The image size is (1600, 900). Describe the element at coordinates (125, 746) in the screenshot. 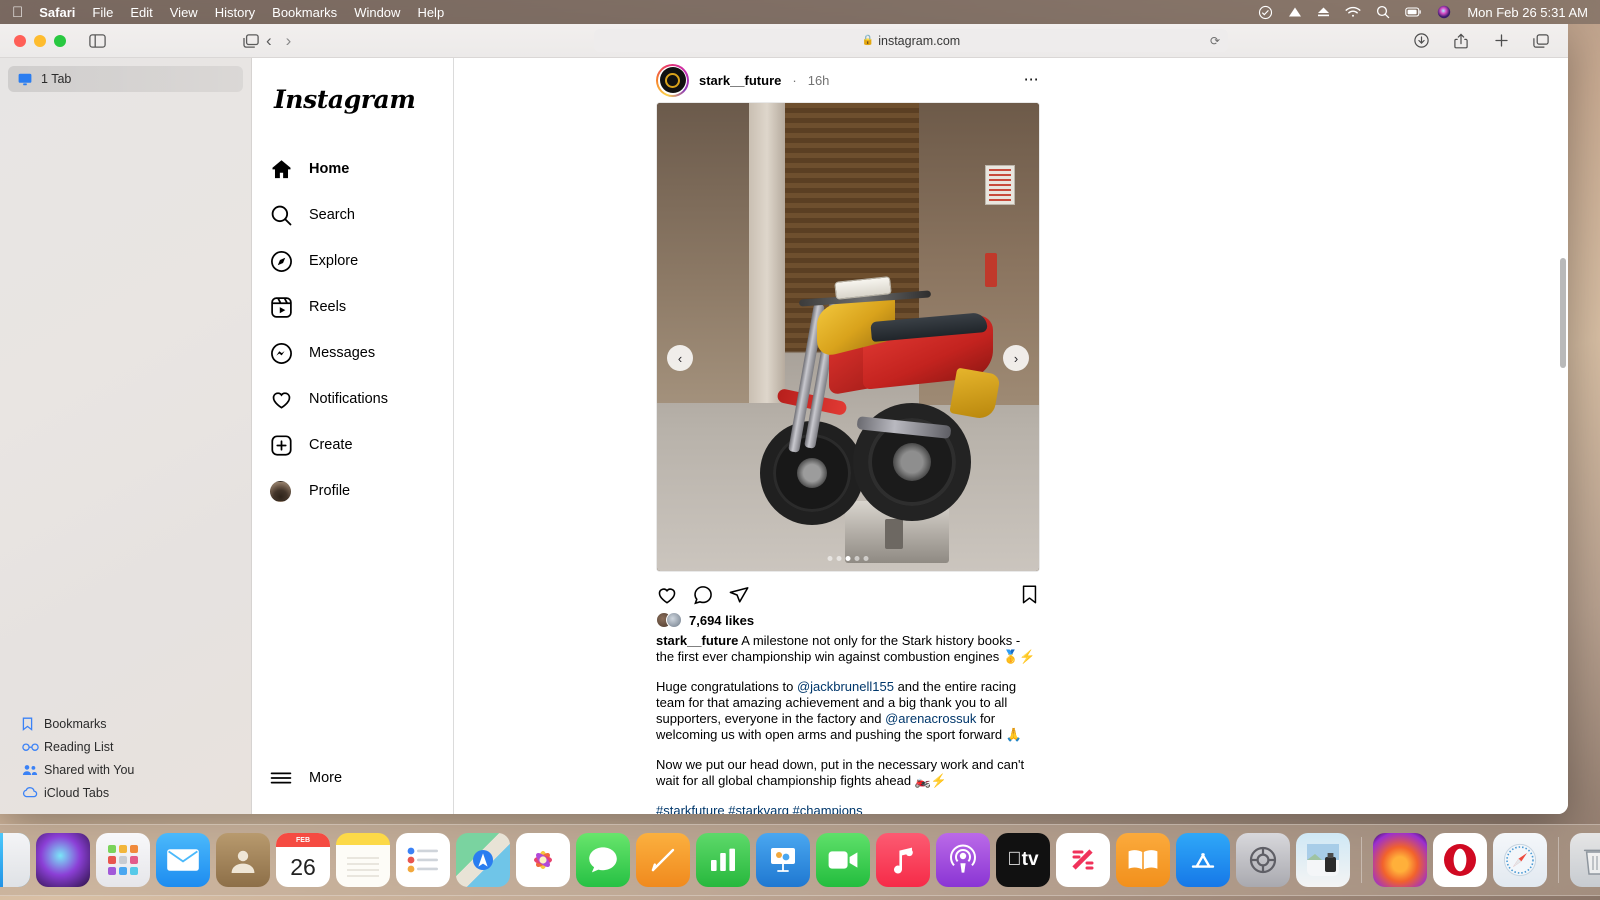

I see `sidebar-item-reading-list: Reading List` at that location.